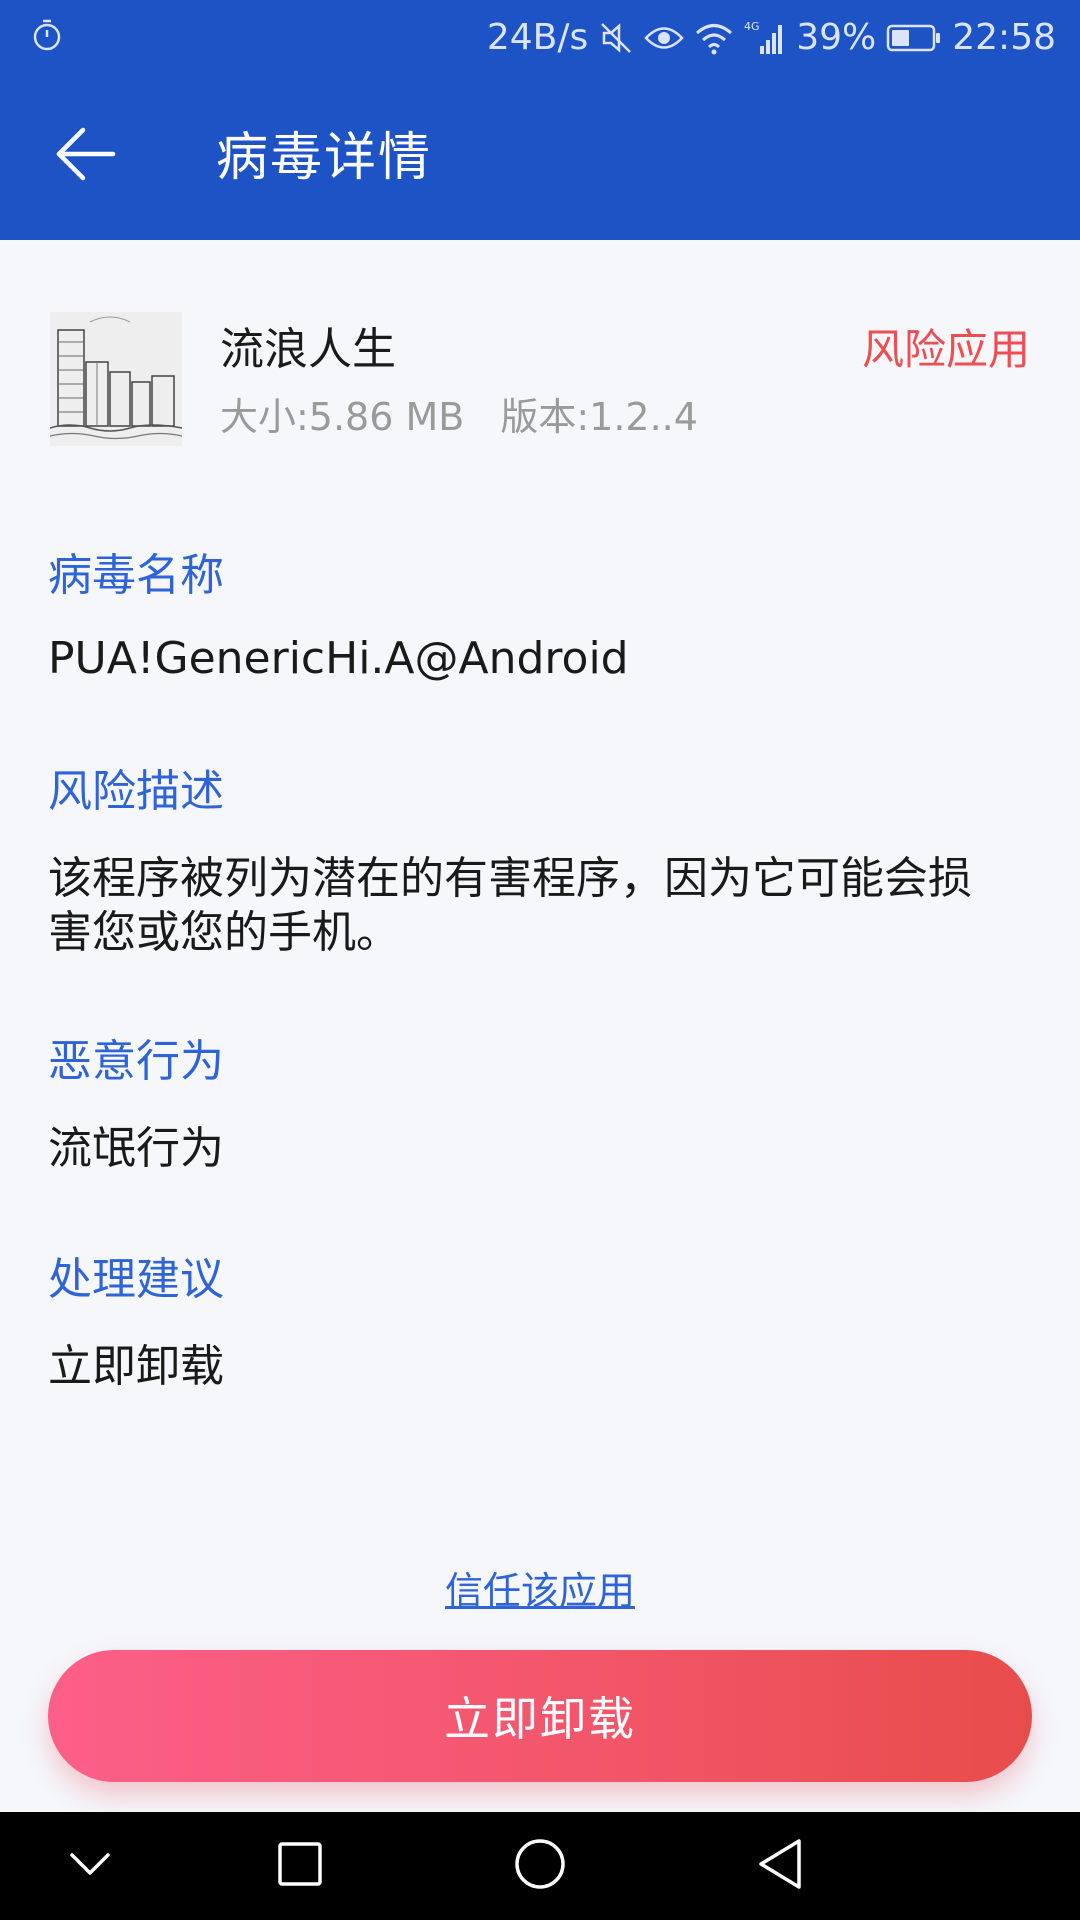 The height and width of the screenshot is (1920, 1080). I want to click on nav-home-button, so click(540, 1866).